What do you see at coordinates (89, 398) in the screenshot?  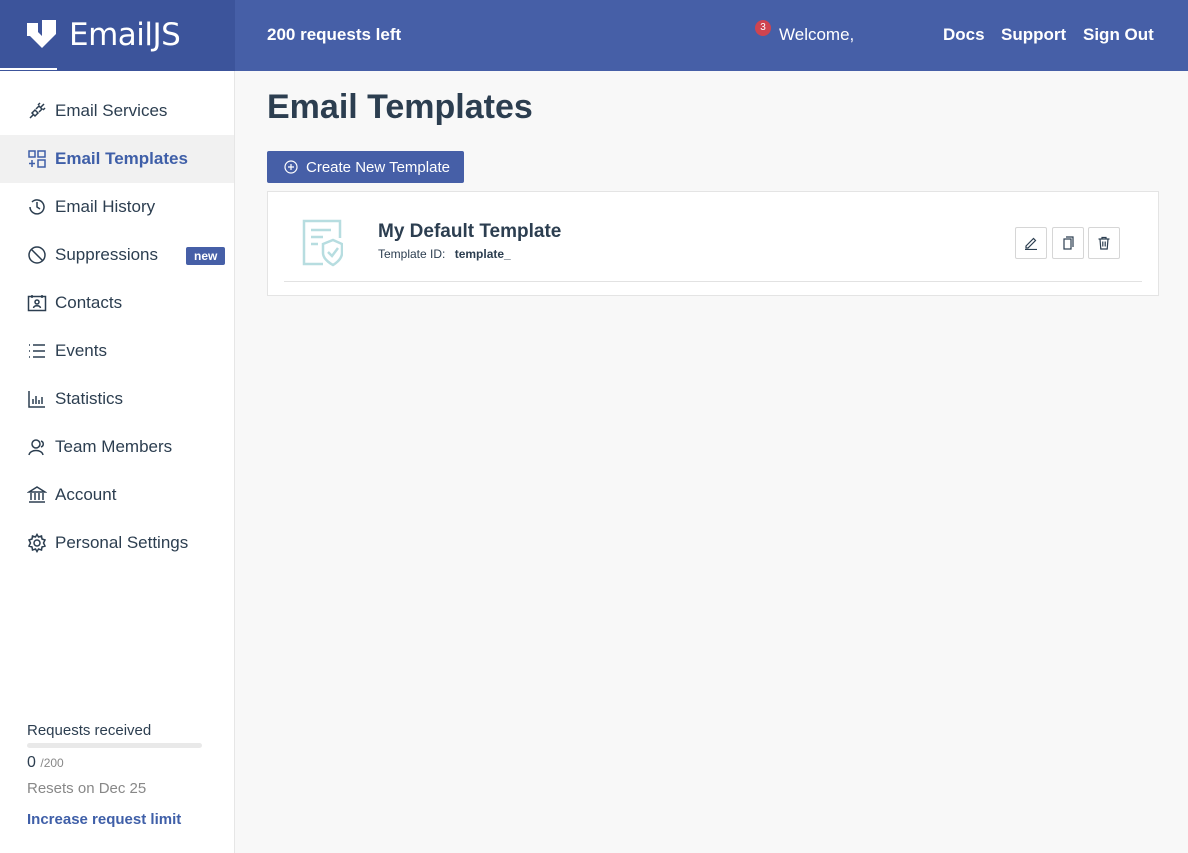 I see `sidebar-item-label: Statistics` at bounding box center [89, 398].